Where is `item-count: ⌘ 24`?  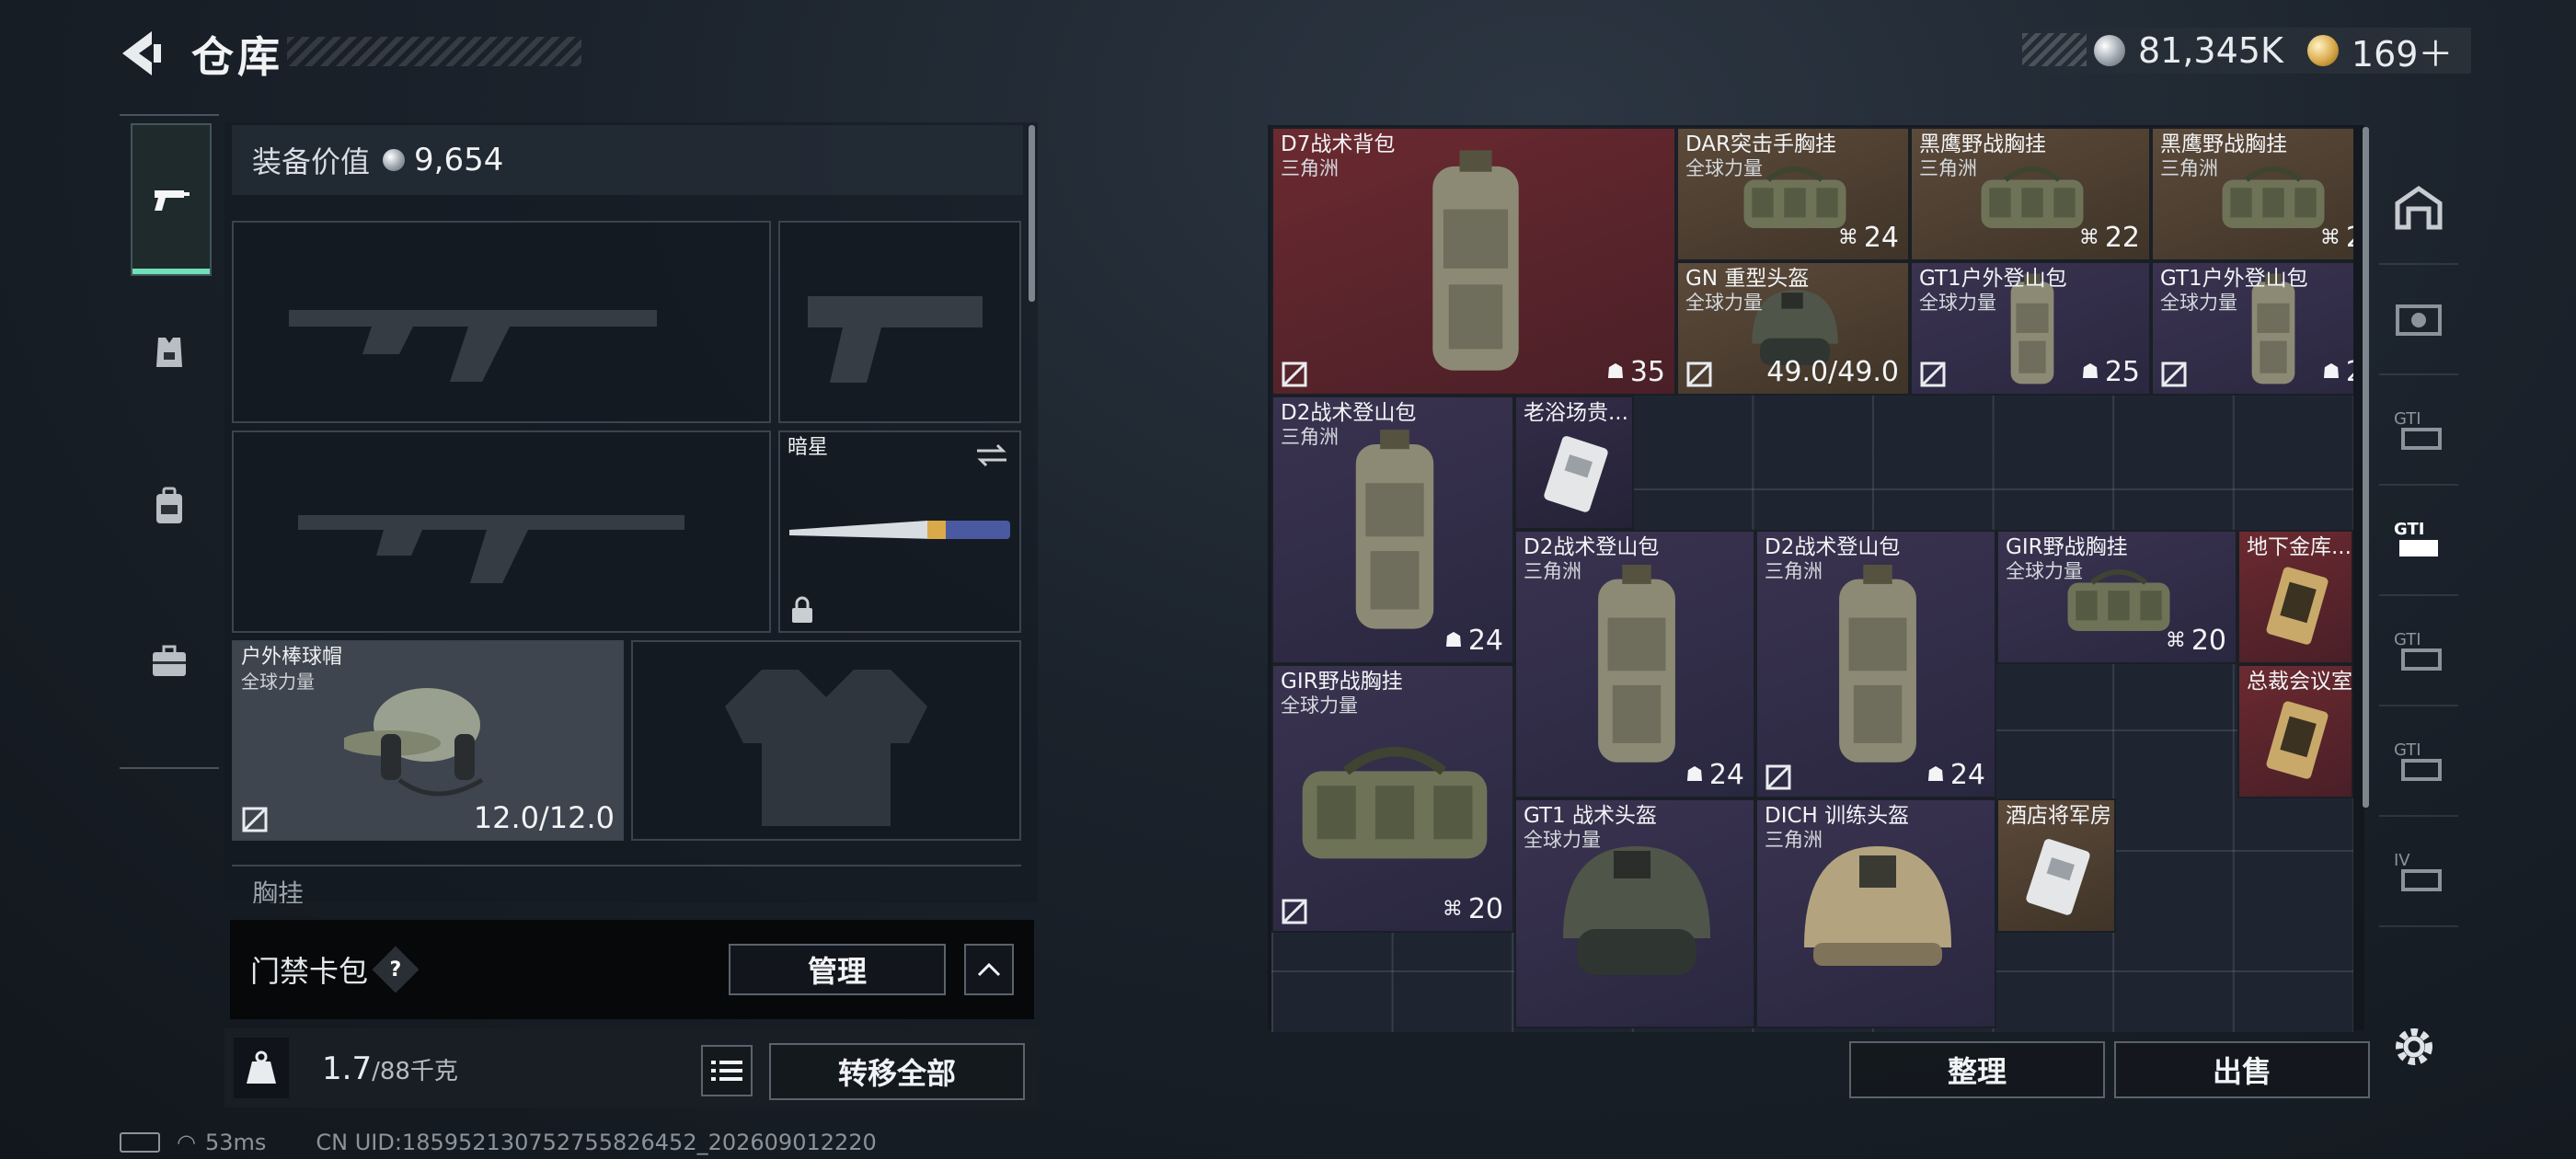
item-count: ⌘ 24 is located at coordinates (1868, 238).